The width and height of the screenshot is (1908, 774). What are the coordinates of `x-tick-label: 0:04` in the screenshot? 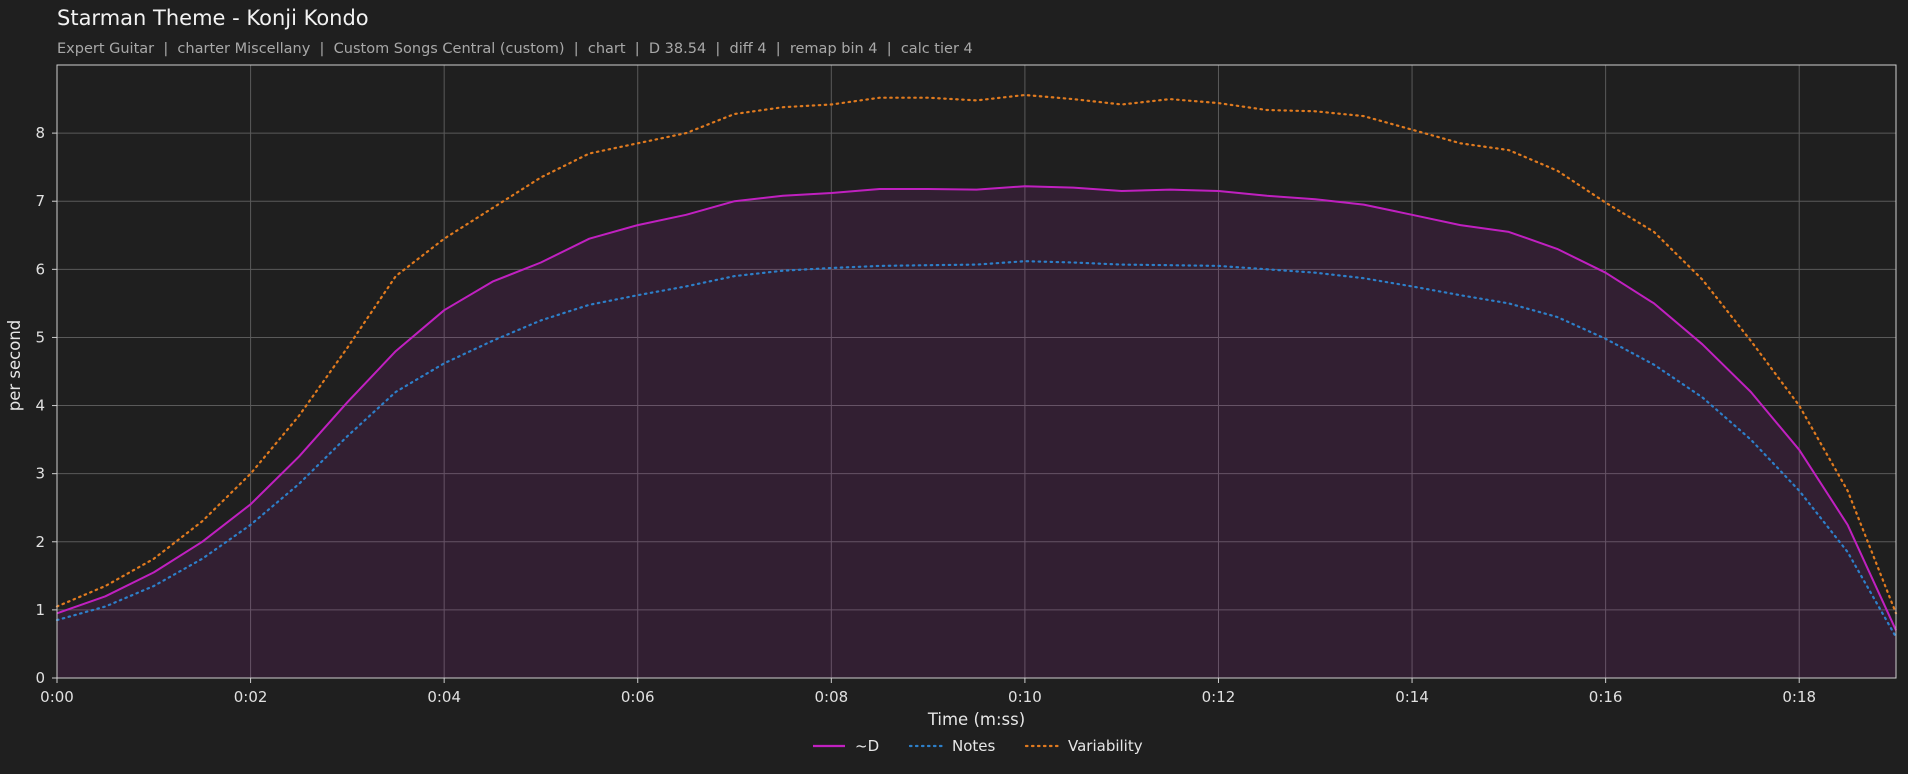 It's located at (444, 697).